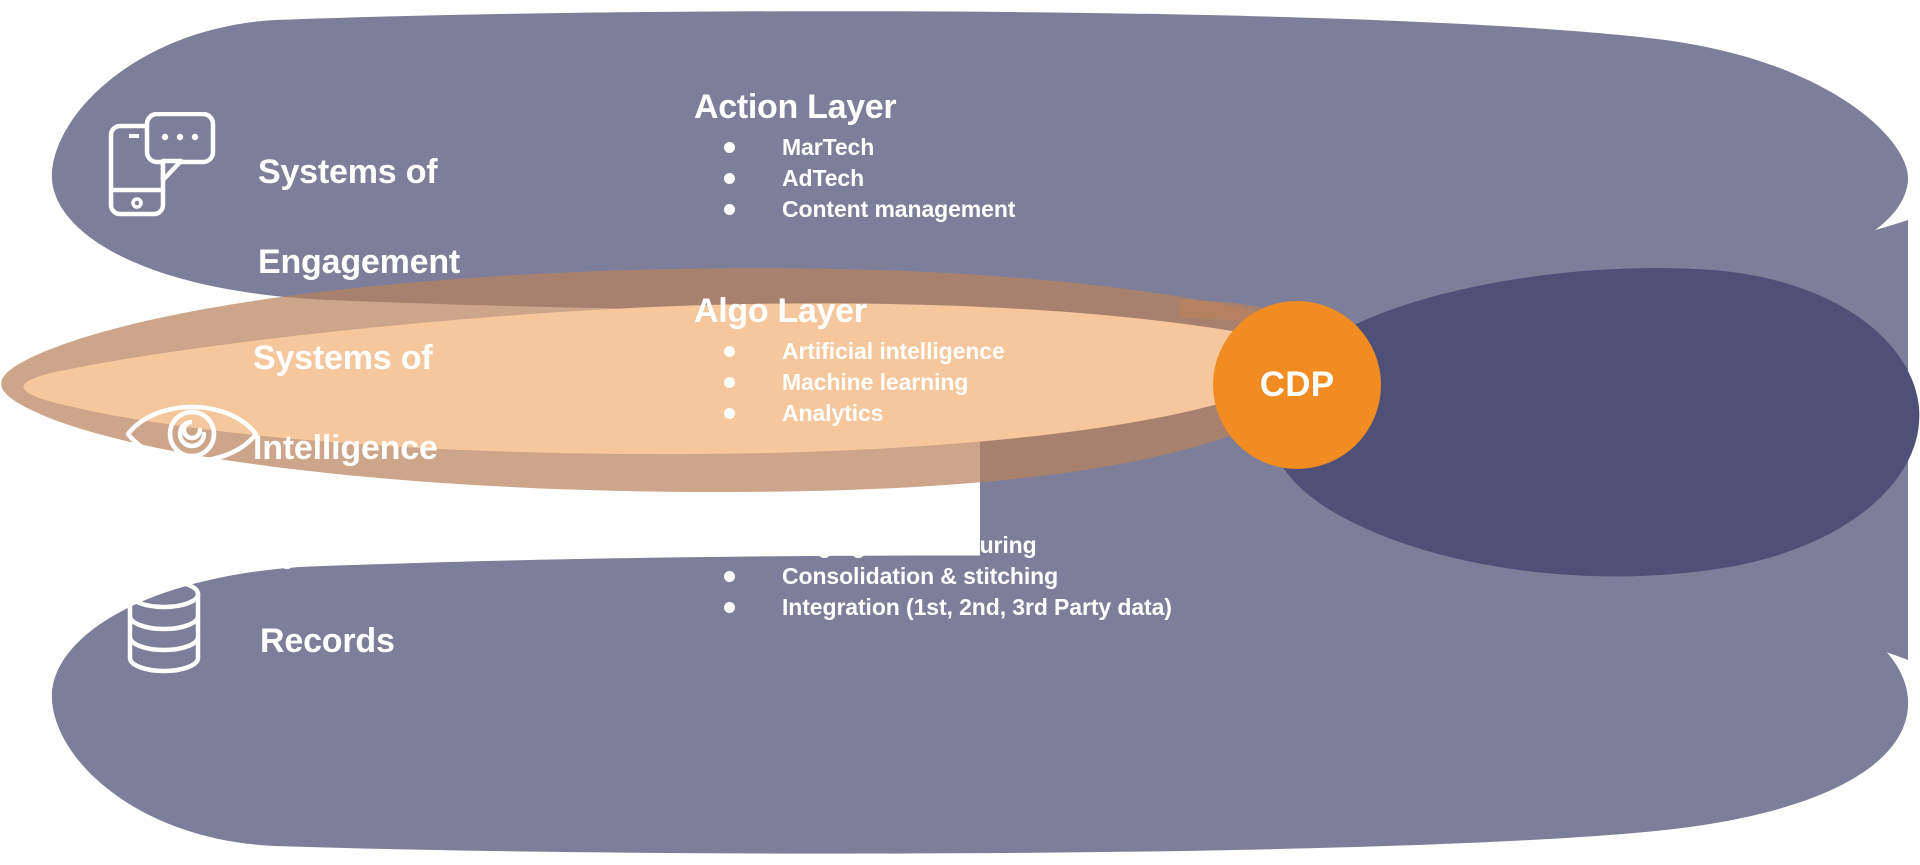 This screenshot has width=1920, height=865. Describe the element at coordinates (875, 382) in the screenshot. I see `bullet-label: Machine learning` at that location.